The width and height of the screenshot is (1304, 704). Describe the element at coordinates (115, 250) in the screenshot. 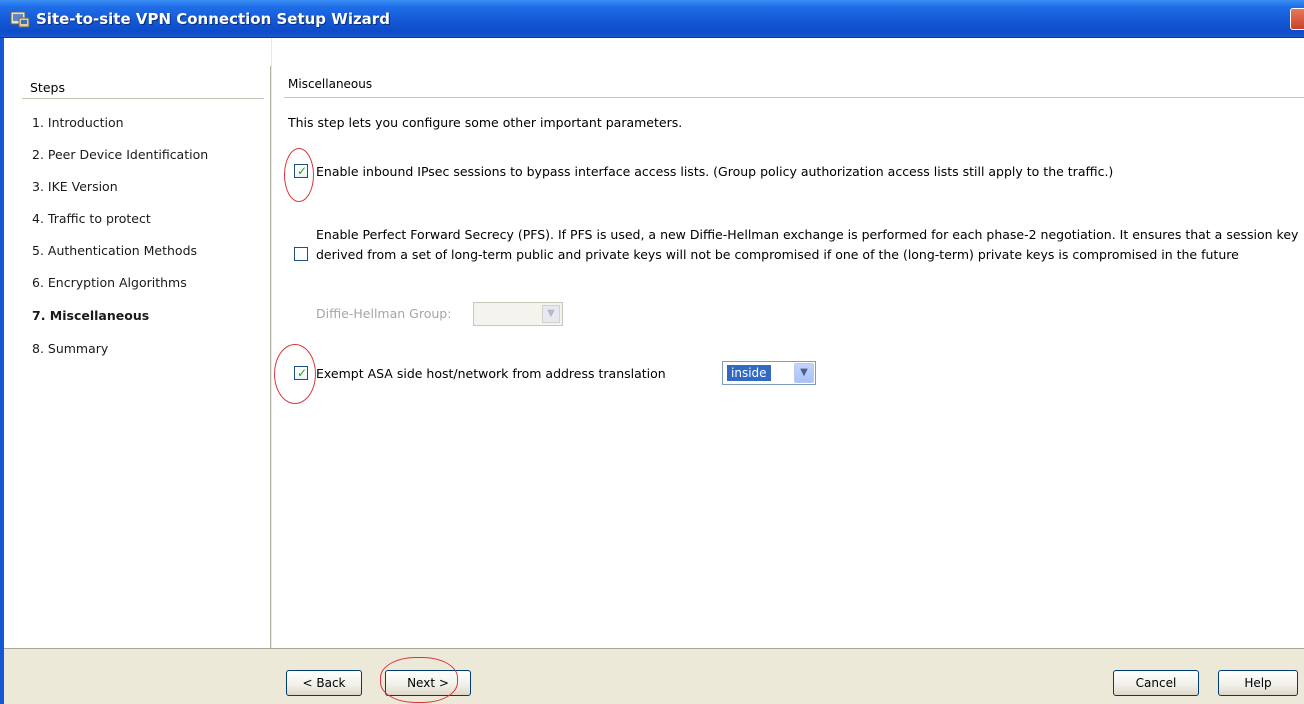

I see `step-item: 5. Authentication Methods` at that location.